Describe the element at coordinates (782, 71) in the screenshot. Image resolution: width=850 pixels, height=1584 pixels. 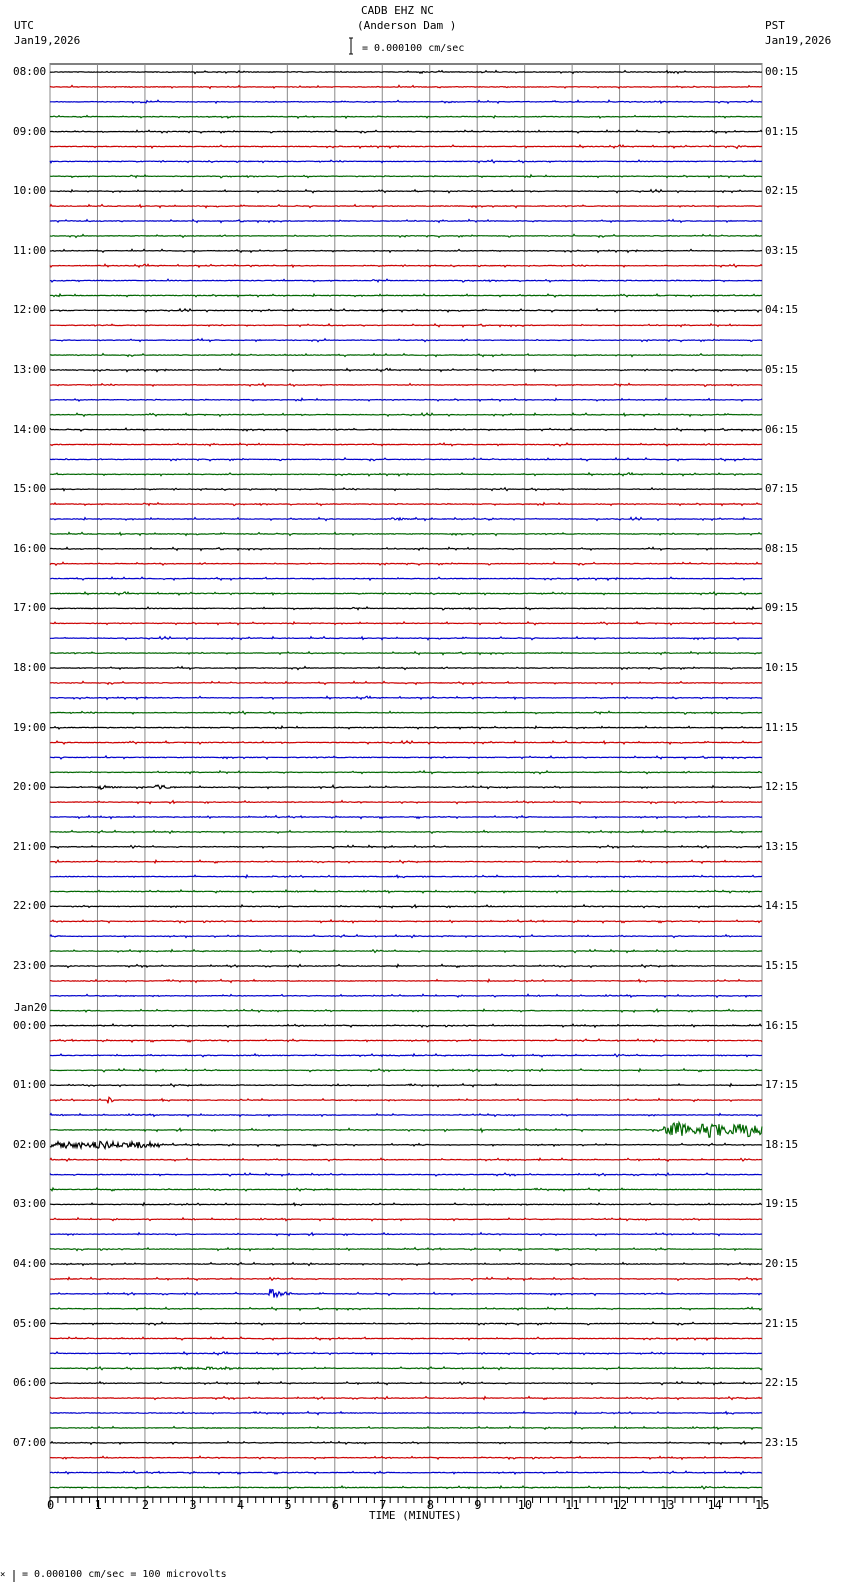
I see `pst-hour-label: 00:15` at that location.